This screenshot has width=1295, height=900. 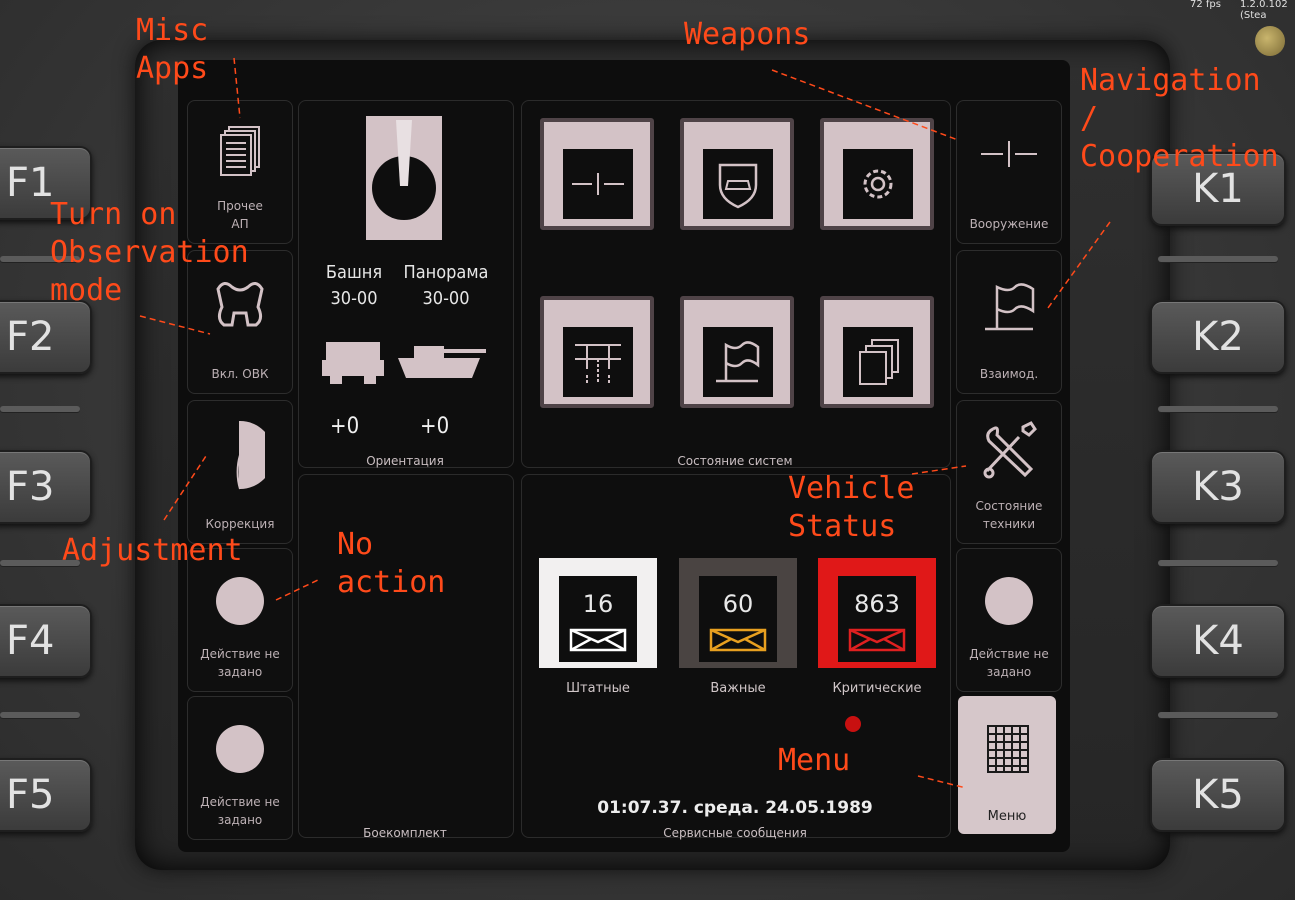 I want to click on annotation-vehicle-status: Vehicle Status, so click(x=851, y=507).